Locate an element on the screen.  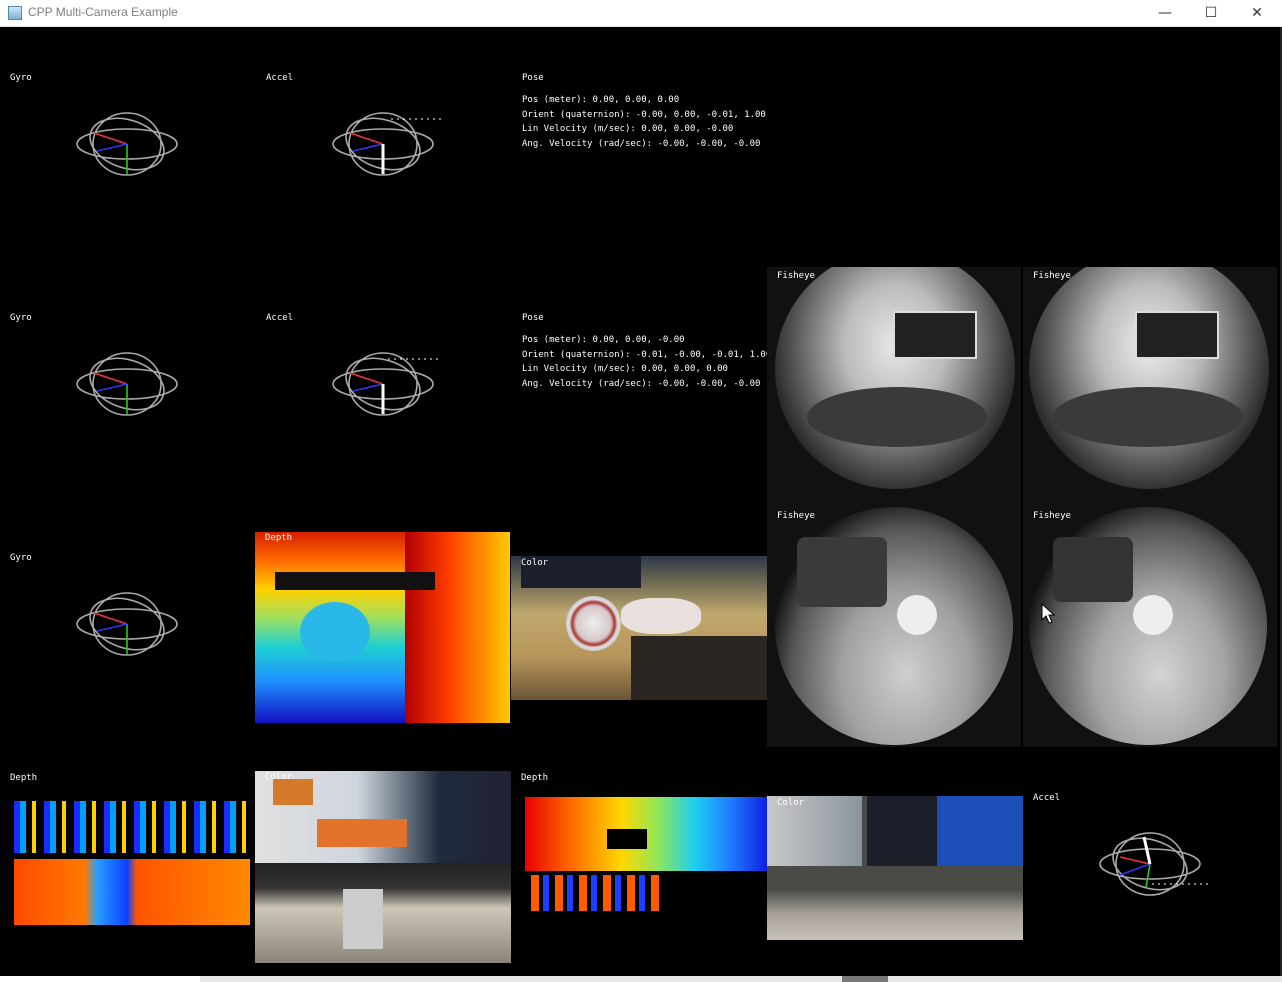
minimize-button: — is located at coordinates (1165, 13).